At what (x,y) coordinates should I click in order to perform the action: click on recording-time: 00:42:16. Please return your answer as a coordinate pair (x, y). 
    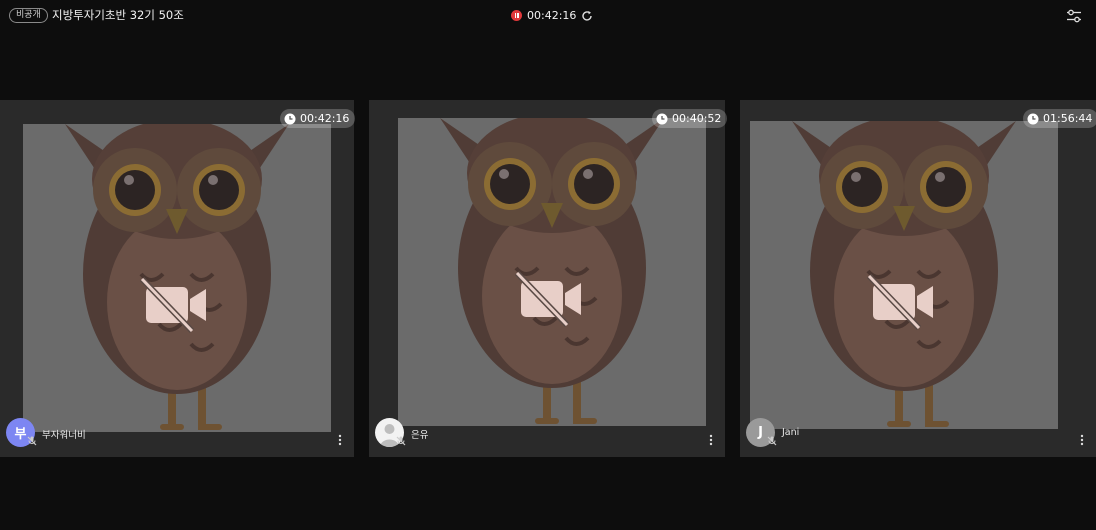
    Looking at the image, I should click on (552, 15).